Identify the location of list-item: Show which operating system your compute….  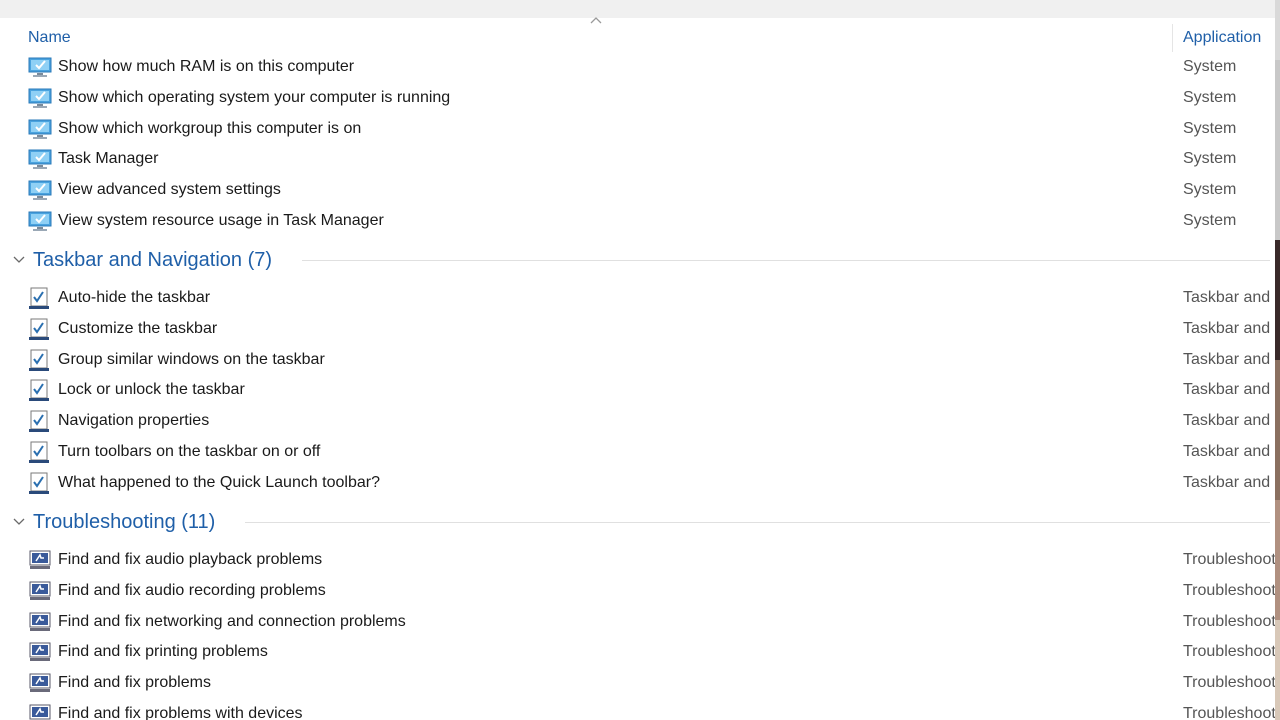
(637, 98).